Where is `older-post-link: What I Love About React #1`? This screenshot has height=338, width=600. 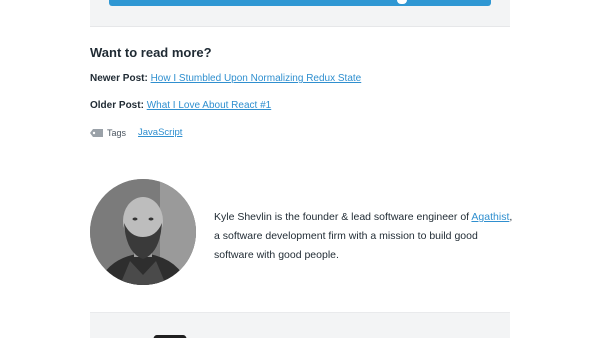
older-post-link: What I Love About React #1 is located at coordinates (209, 105).